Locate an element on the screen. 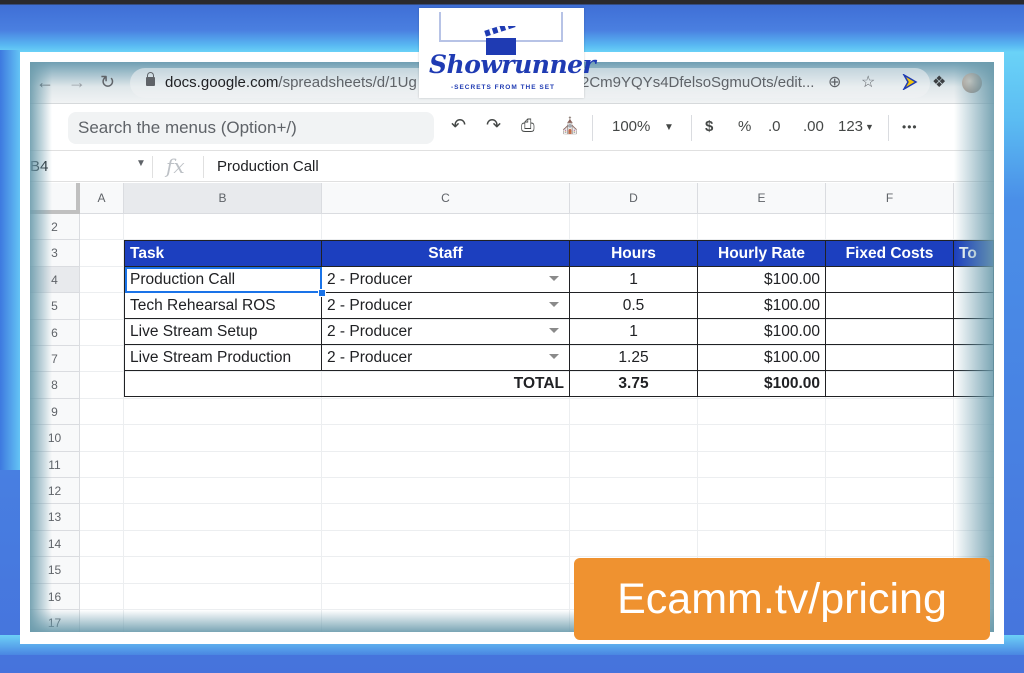 The width and height of the screenshot is (1024, 673). table-row: Production Call 2 - Producer 1 $100.00 is located at coordinates (559, 282).